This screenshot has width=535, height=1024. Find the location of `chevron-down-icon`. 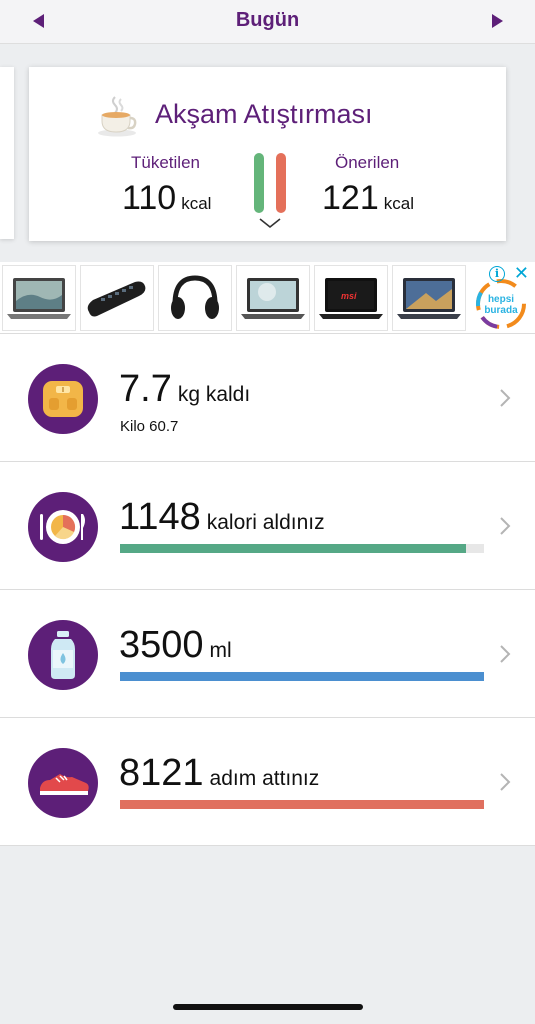

chevron-down-icon is located at coordinates (270, 223).